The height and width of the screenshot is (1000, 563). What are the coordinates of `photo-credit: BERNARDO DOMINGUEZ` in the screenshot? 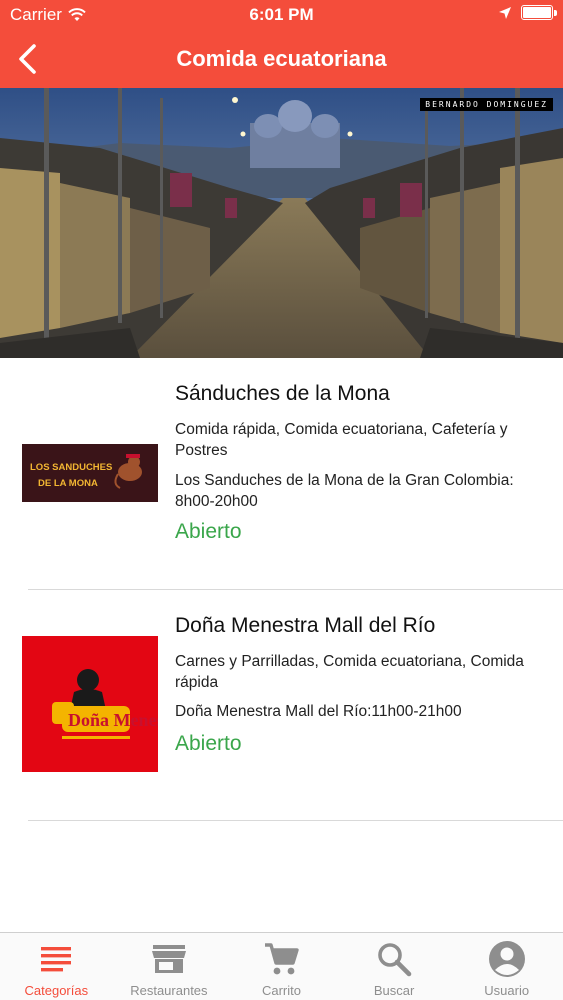 It's located at (486, 104).